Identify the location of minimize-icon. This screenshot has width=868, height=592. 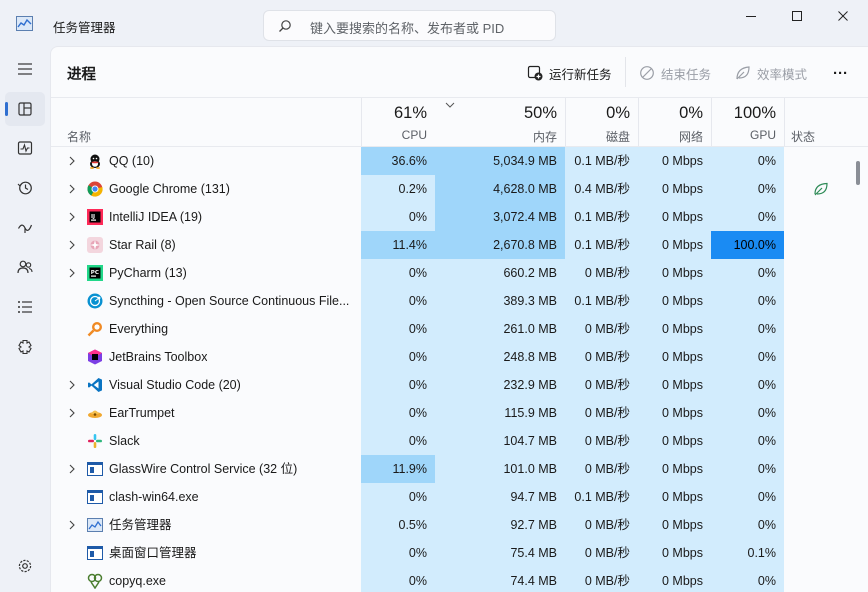
(751, 16).